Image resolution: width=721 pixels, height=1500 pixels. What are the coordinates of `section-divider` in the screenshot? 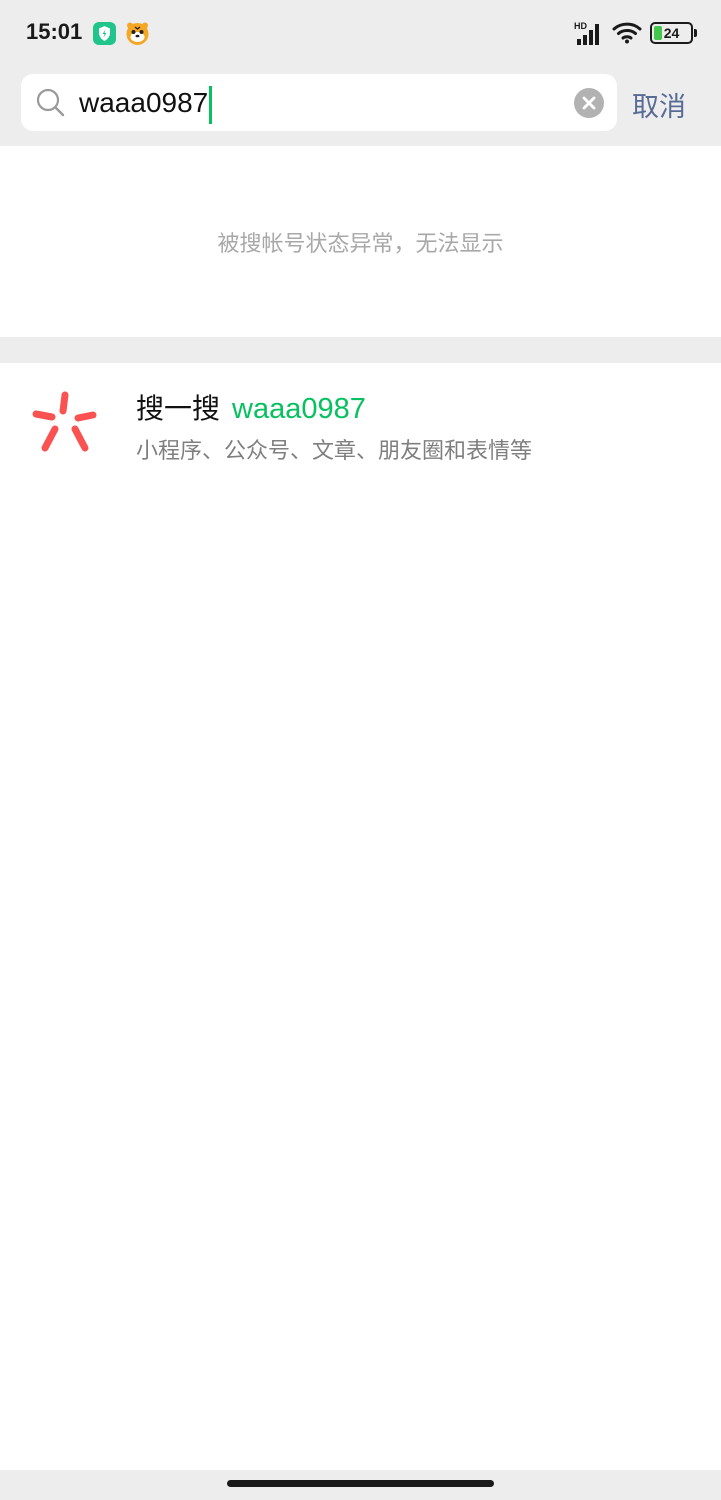 It's located at (360, 350).